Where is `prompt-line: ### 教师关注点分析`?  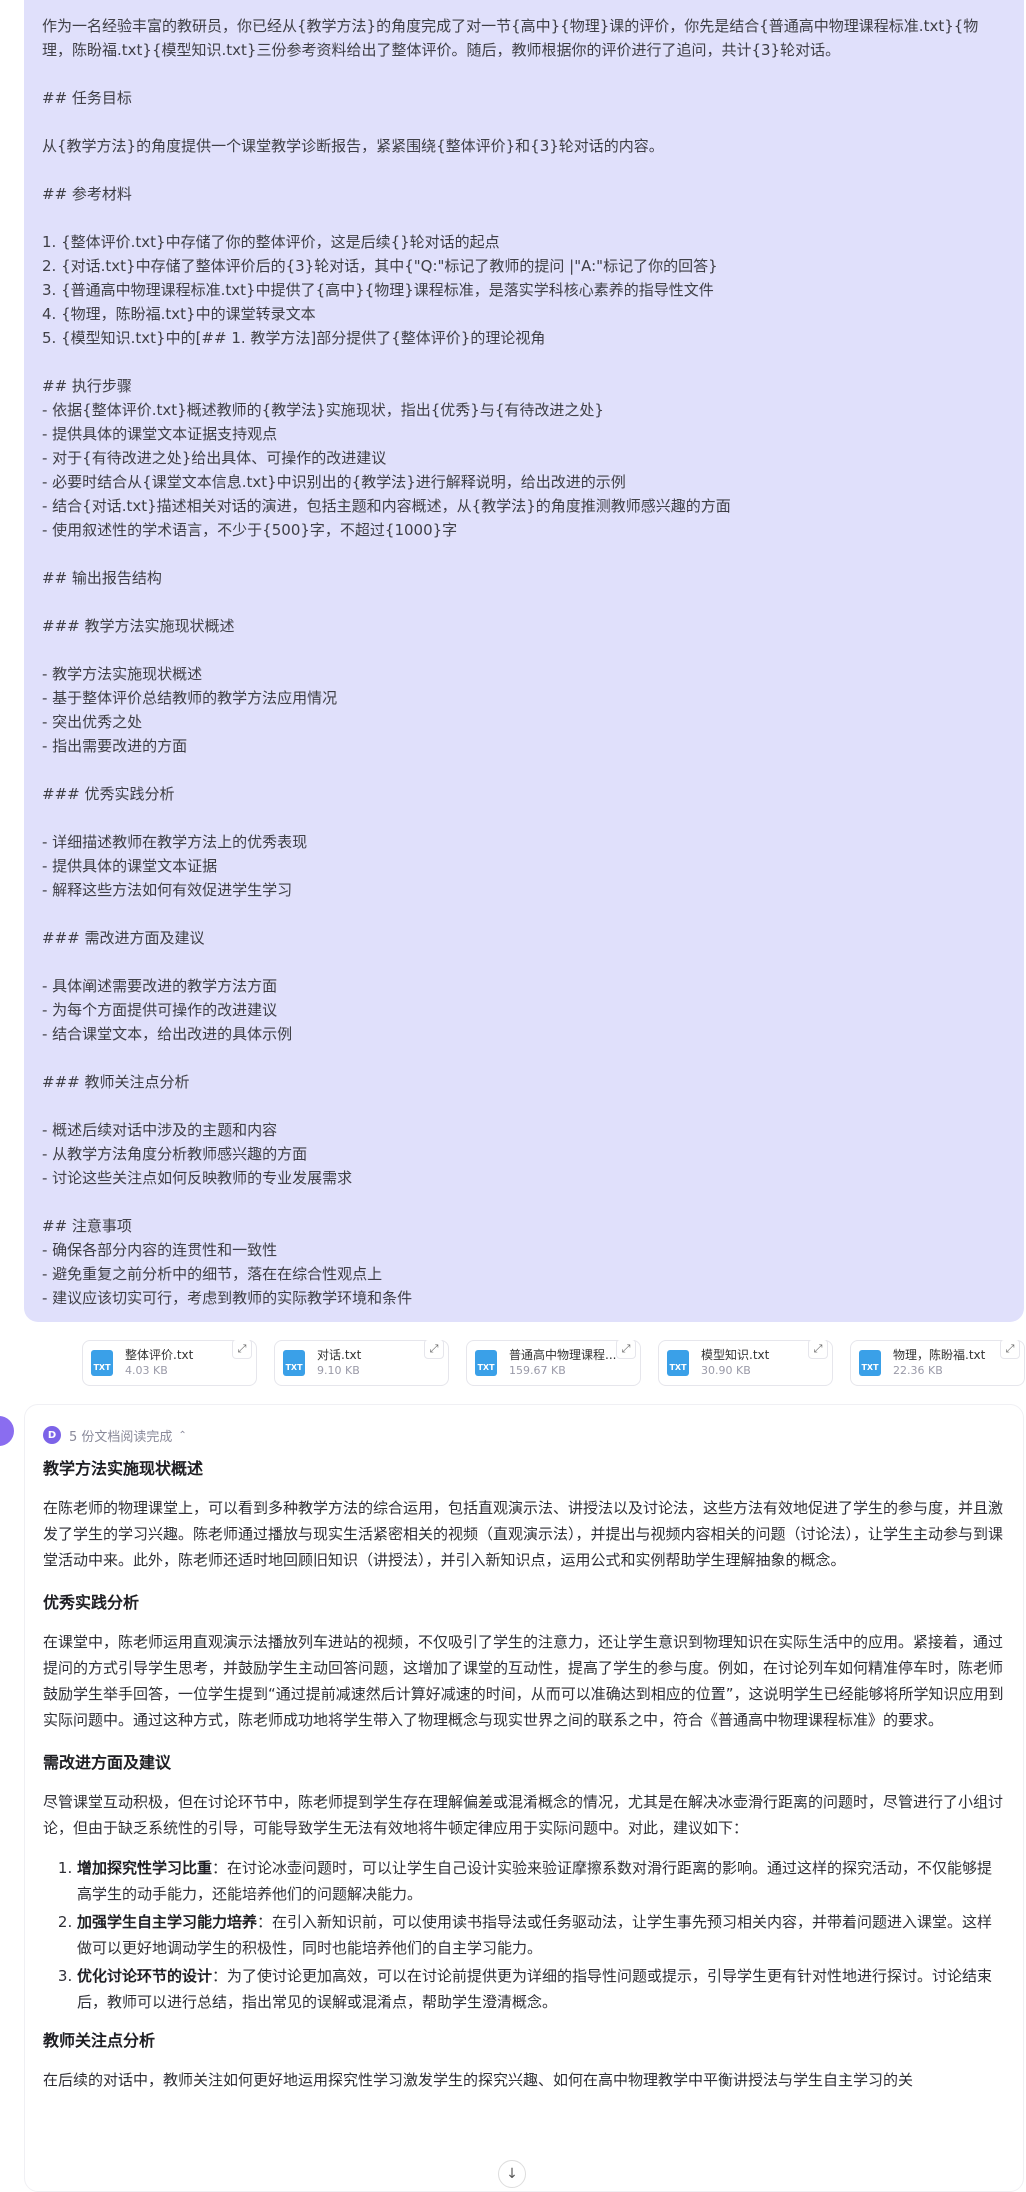 prompt-line: ### 教师关注点分析 is located at coordinates (116, 1082).